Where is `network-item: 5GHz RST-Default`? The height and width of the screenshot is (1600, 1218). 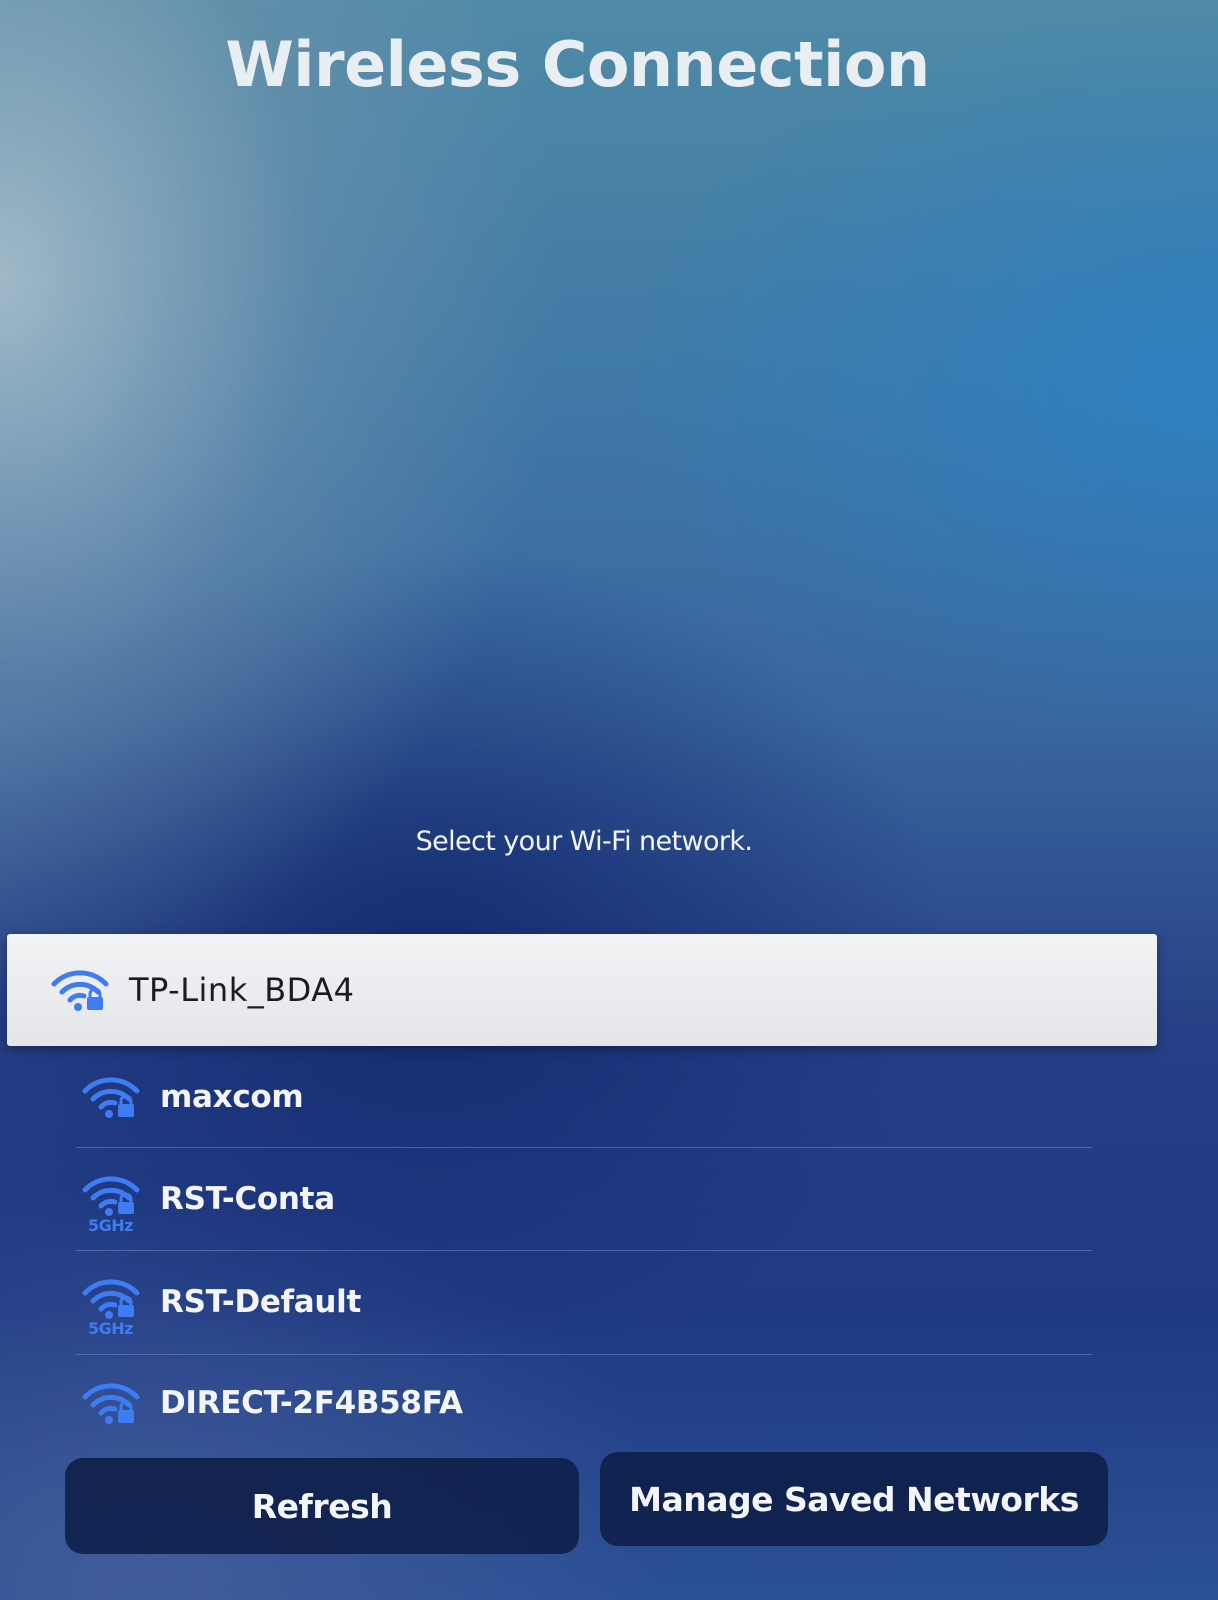
network-item: 5GHz RST-Default is located at coordinates (584, 1302).